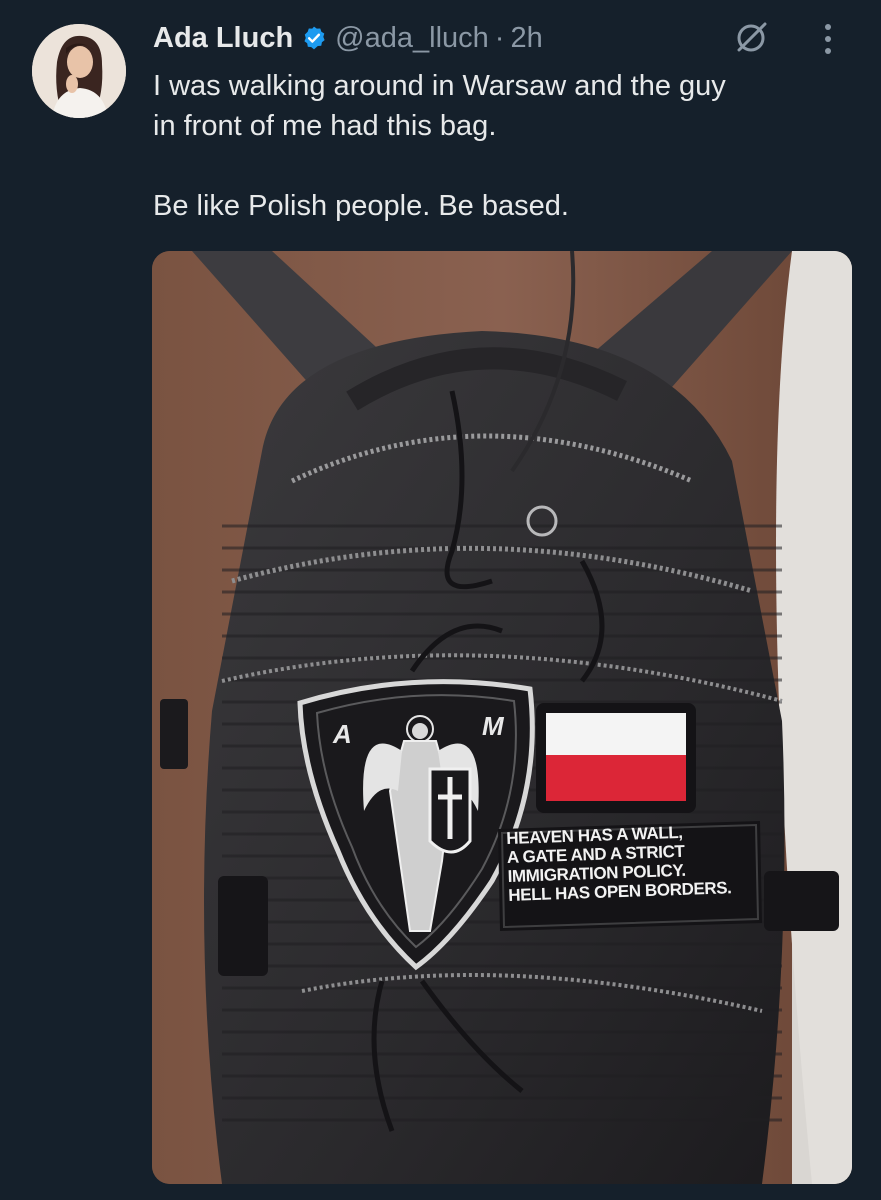  I want to click on patch-letter-m: M, so click(493, 726).